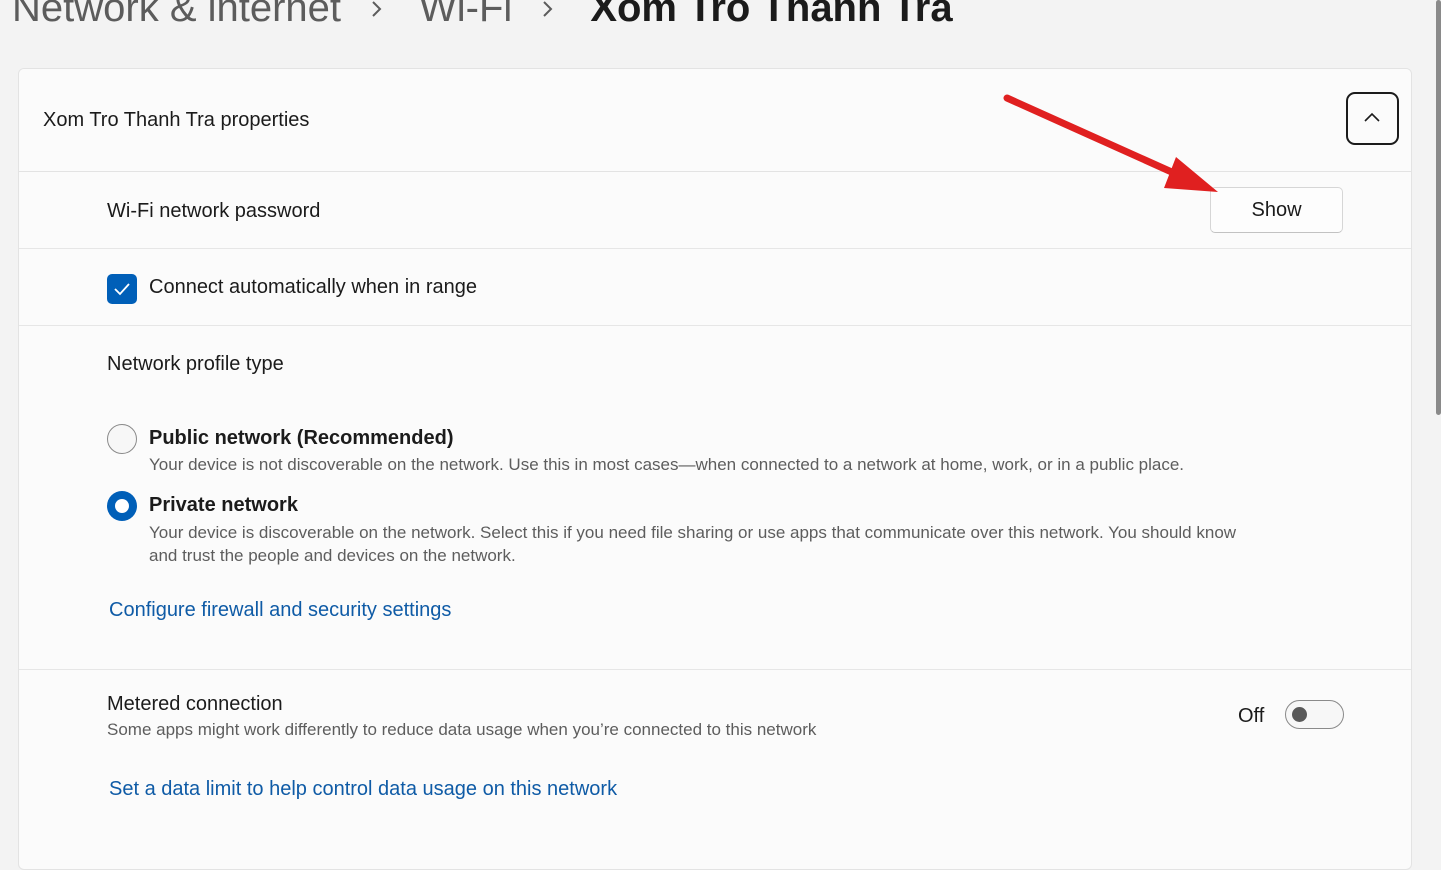  What do you see at coordinates (1314, 714) in the screenshot?
I see `metered-connection-toggle` at bounding box center [1314, 714].